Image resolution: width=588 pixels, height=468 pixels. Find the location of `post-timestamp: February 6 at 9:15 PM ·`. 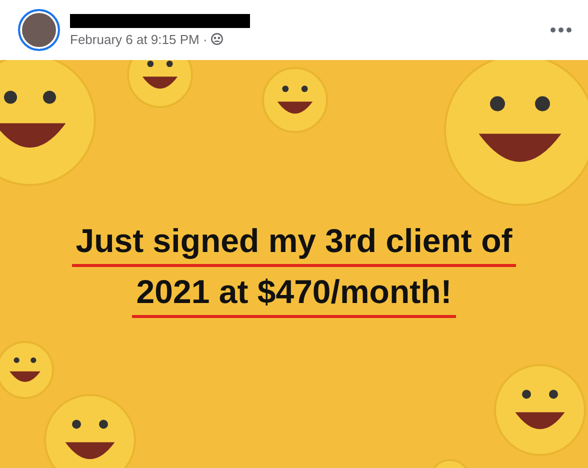

post-timestamp: February 6 at 9:15 PM · is located at coordinates (139, 39).